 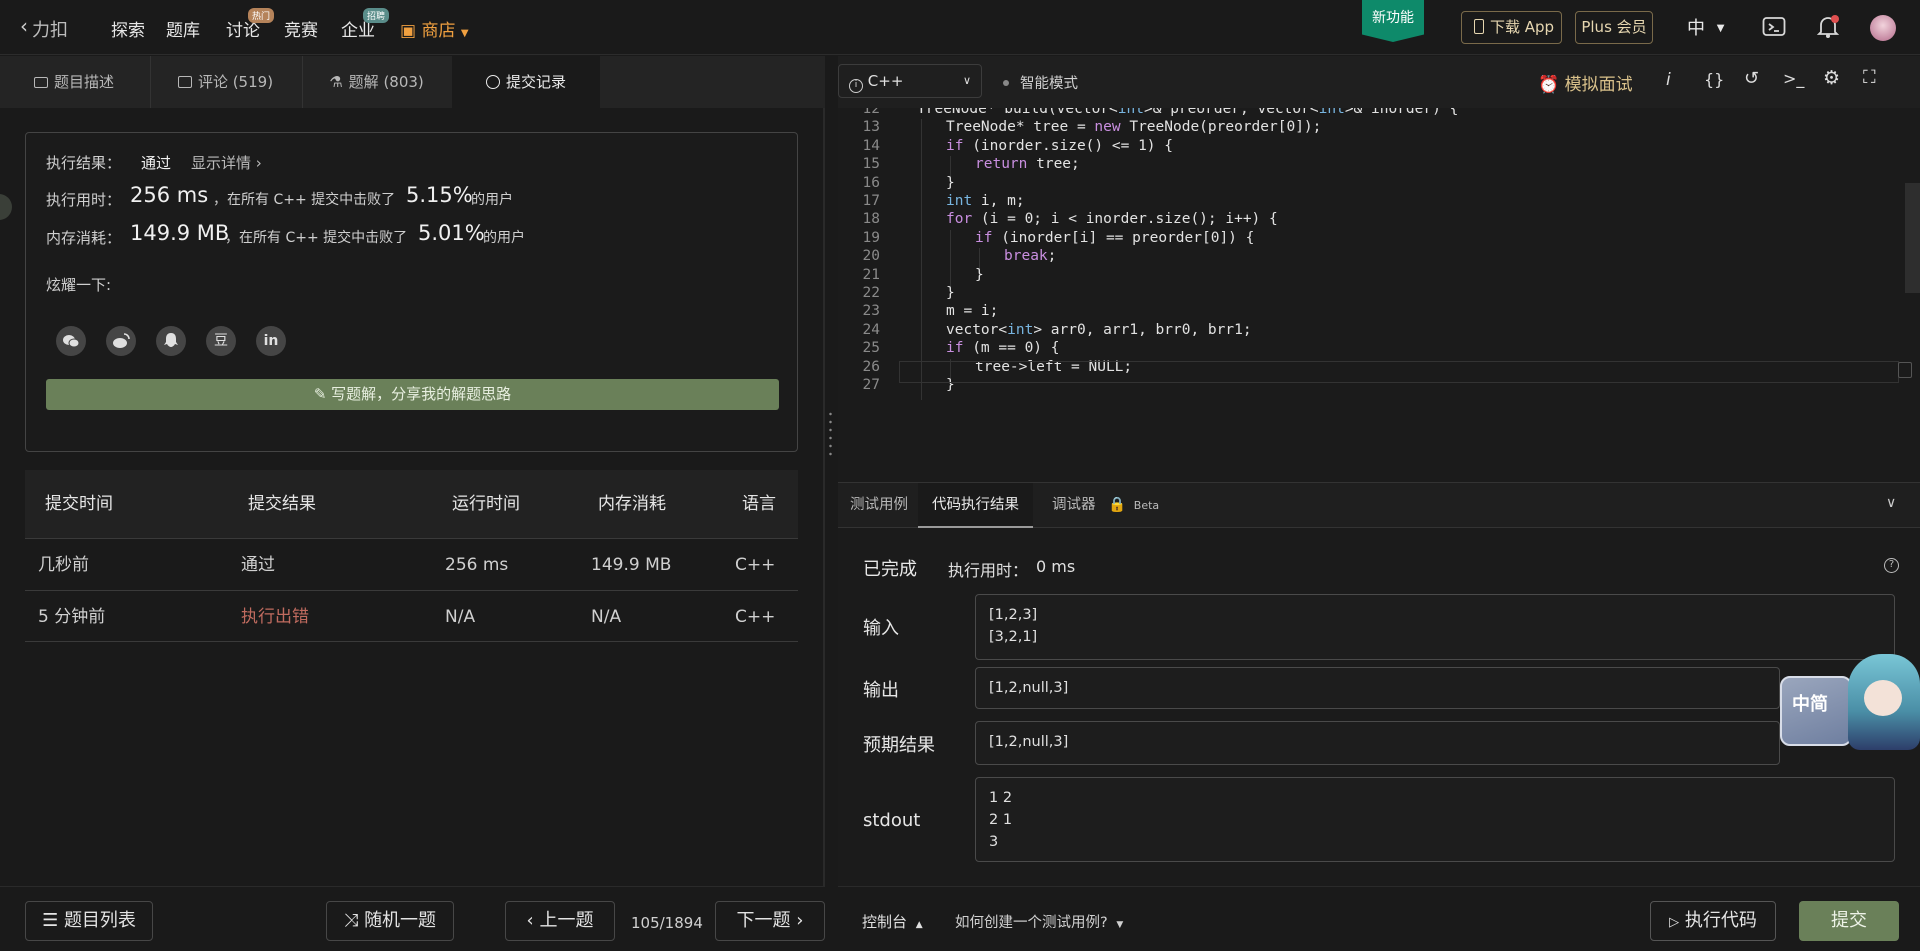 I want to click on exec-status: 已完成, so click(x=890, y=569).